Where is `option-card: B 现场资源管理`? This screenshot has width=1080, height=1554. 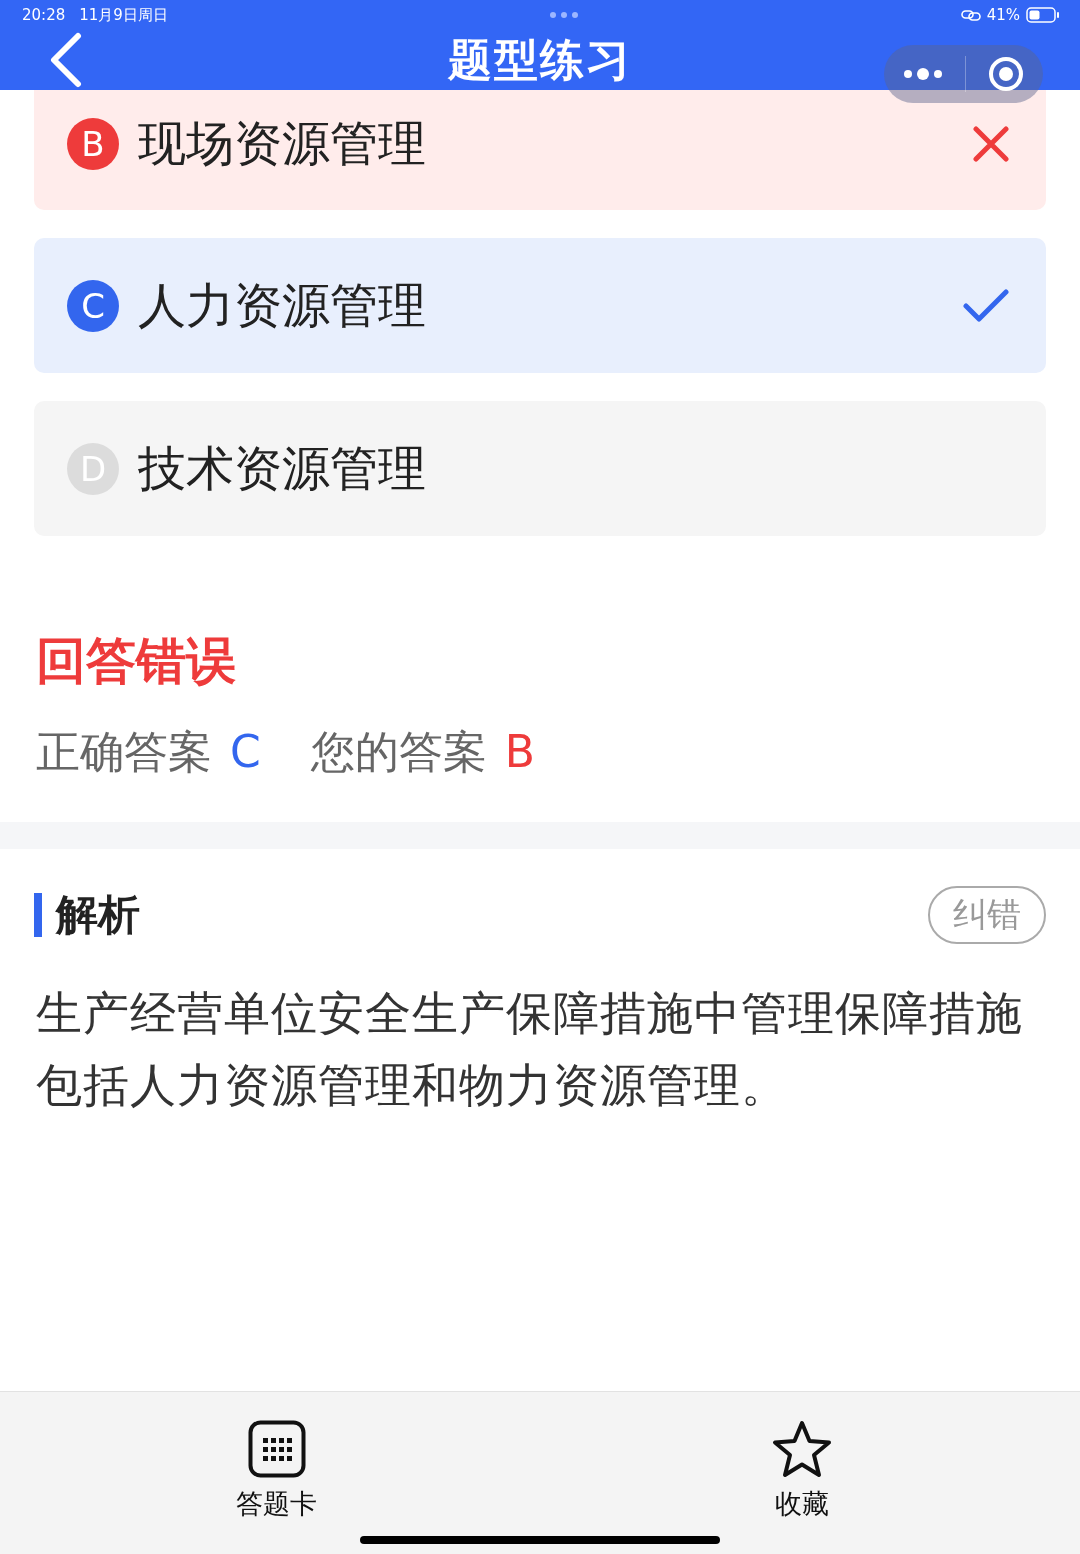 option-card: B 现场资源管理 is located at coordinates (540, 150).